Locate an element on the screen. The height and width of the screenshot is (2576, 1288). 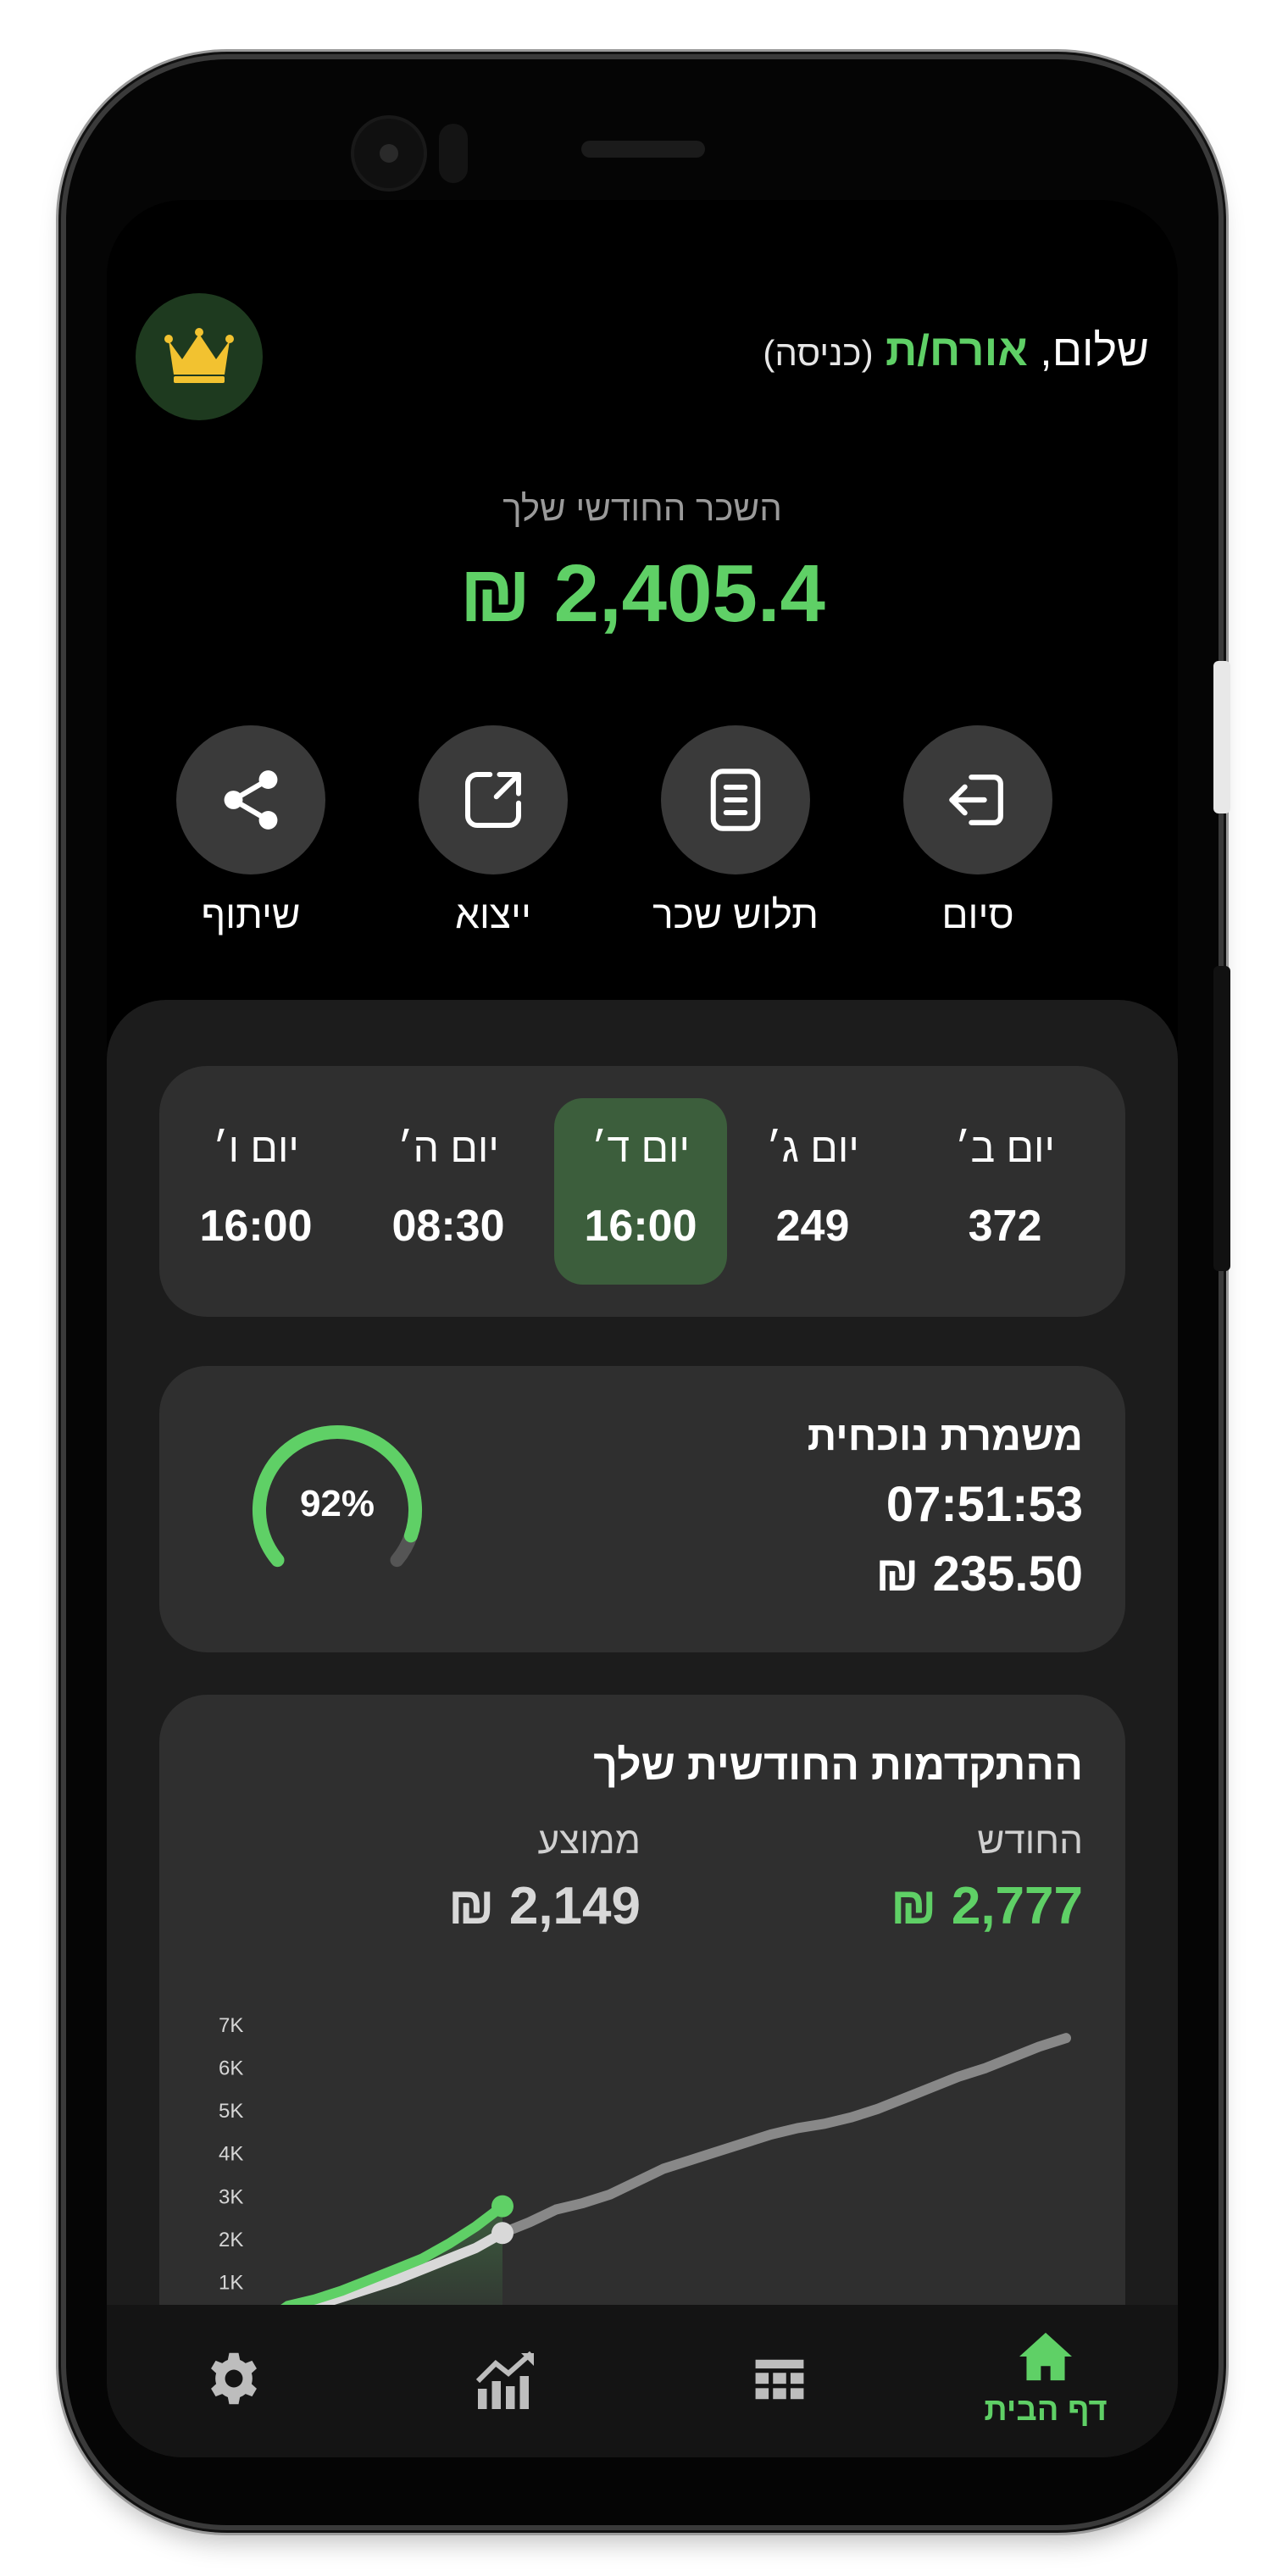
day-value: 08:30 is located at coordinates (448, 1226).